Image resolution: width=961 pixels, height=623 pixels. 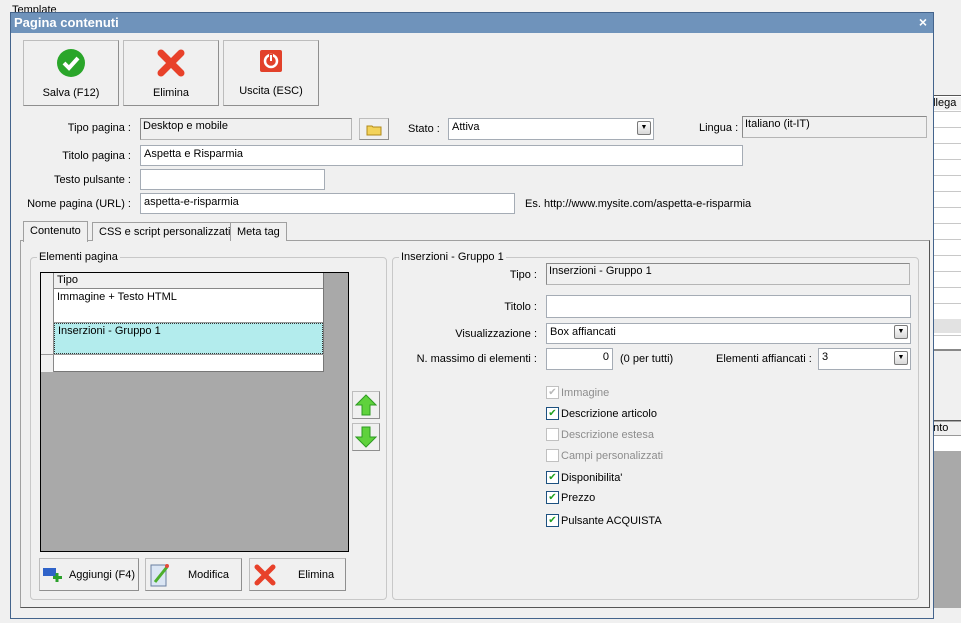 What do you see at coordinates (271, 73) in the screenshot?
I see `exit-button: Uscita (ESC)` at bounding box center [271, 73].